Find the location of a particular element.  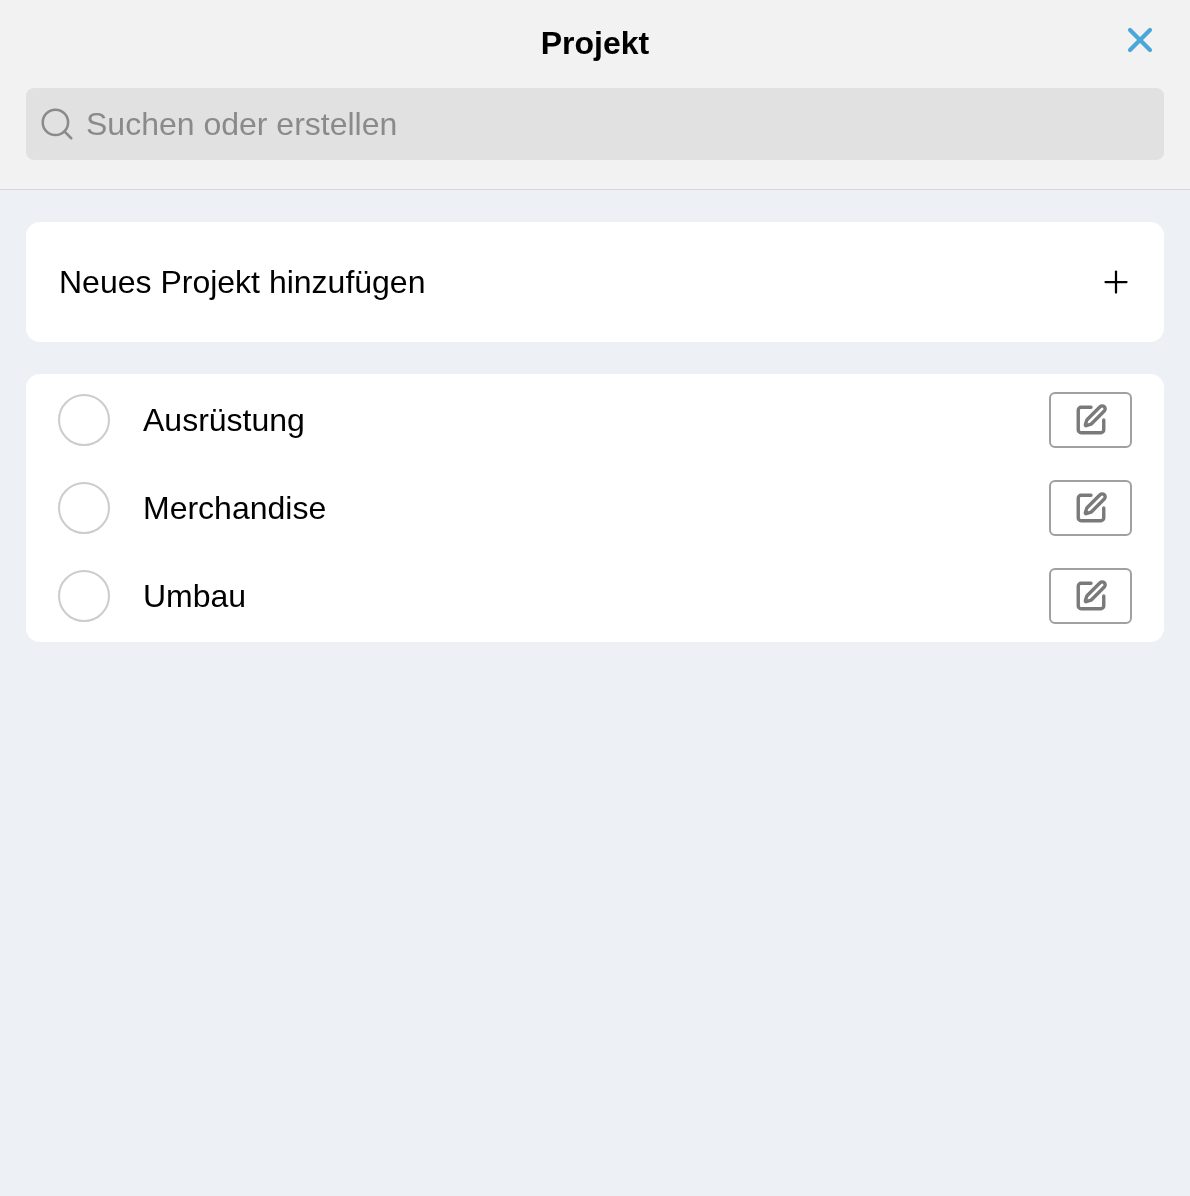

project-name: Umbau is located at coordinates (596, 596).